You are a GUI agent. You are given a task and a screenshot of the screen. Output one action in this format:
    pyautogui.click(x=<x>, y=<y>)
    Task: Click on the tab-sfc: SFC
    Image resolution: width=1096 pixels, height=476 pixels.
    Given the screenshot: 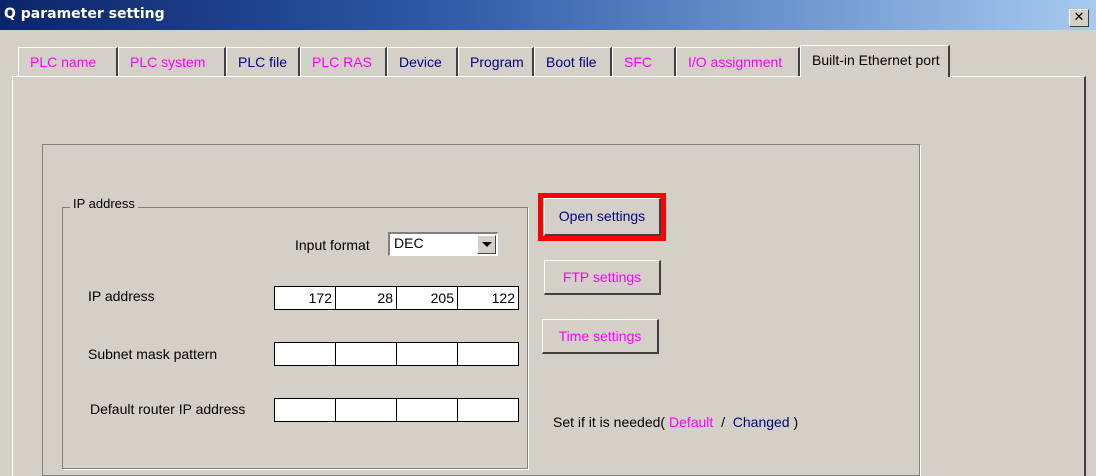 What is the action you would take?
    pyautogui.click(x=644, y=62)
    